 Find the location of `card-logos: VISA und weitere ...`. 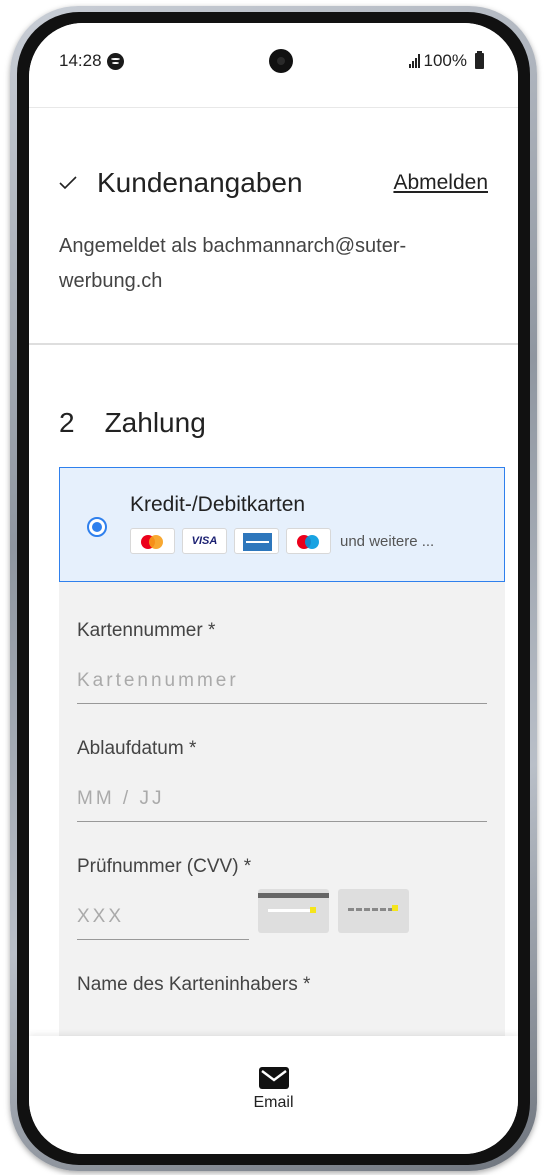

card-logos: VISA und weitere ... is located at coordinates (282, 541).